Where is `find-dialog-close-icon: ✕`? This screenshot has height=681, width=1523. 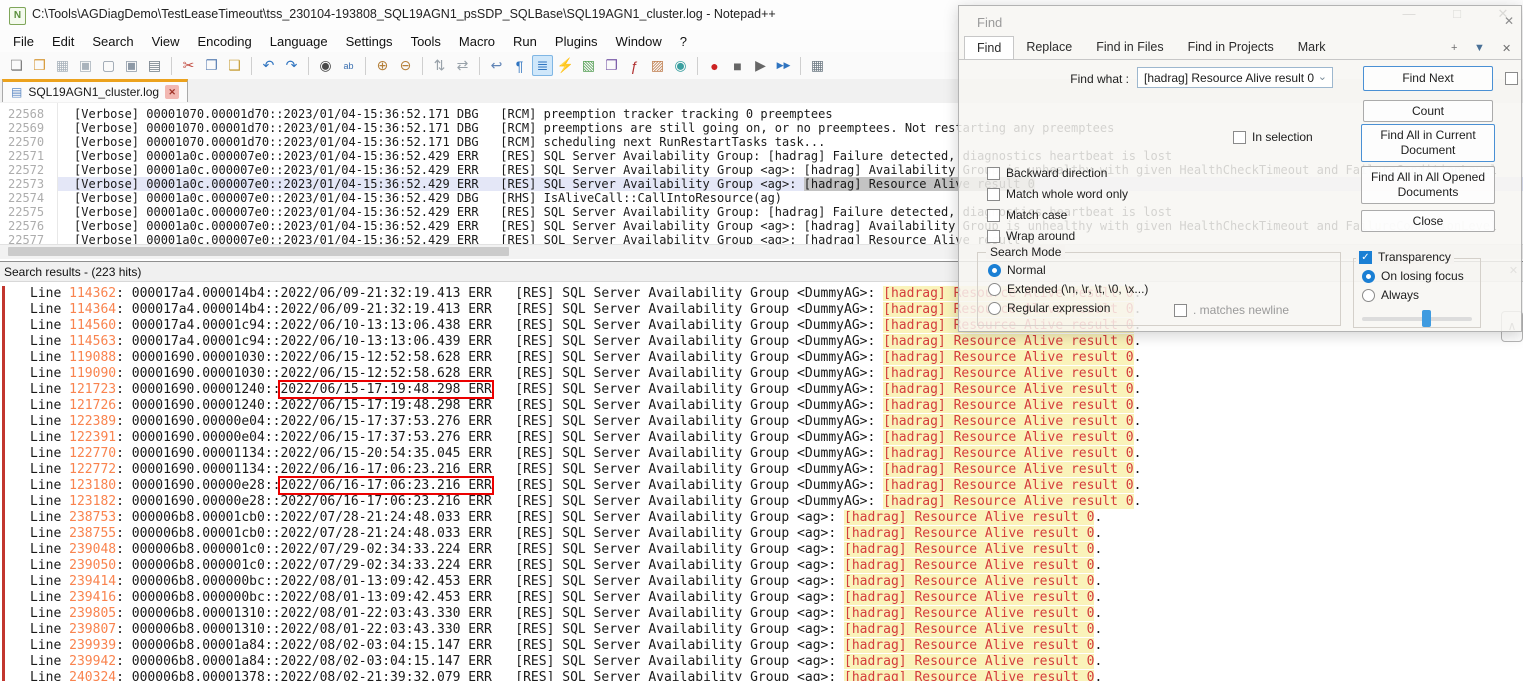 find-dialog-close-icon: ✕ is located at coordinates (1509, 21).